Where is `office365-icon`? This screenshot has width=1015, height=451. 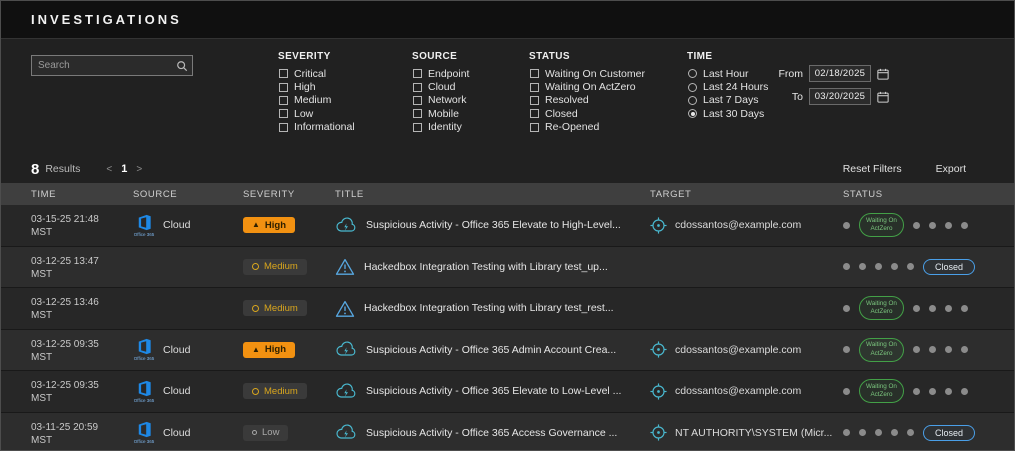
office365-icon is located at coordinates (144, 222).